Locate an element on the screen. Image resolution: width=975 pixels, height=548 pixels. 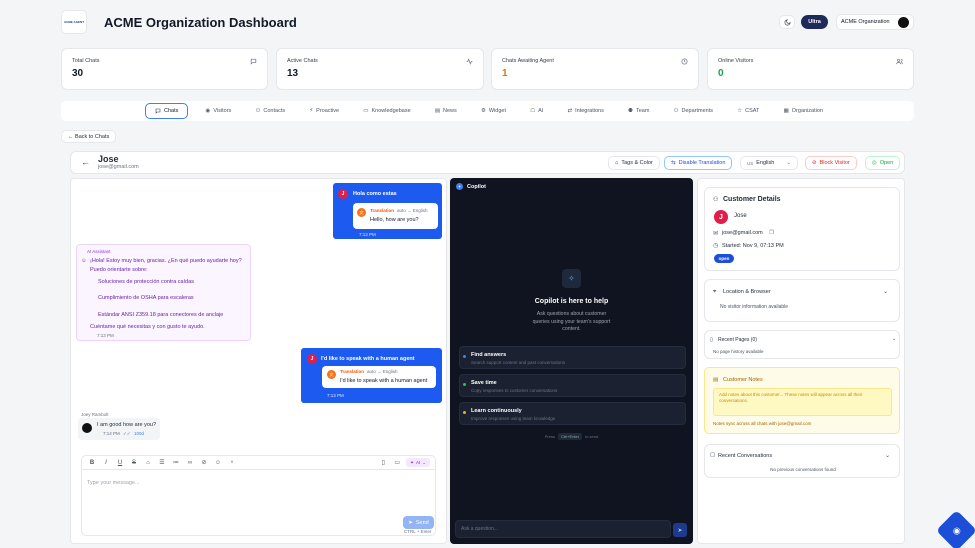
location-empty: No visitor information available is located at coordinates (754, 307).